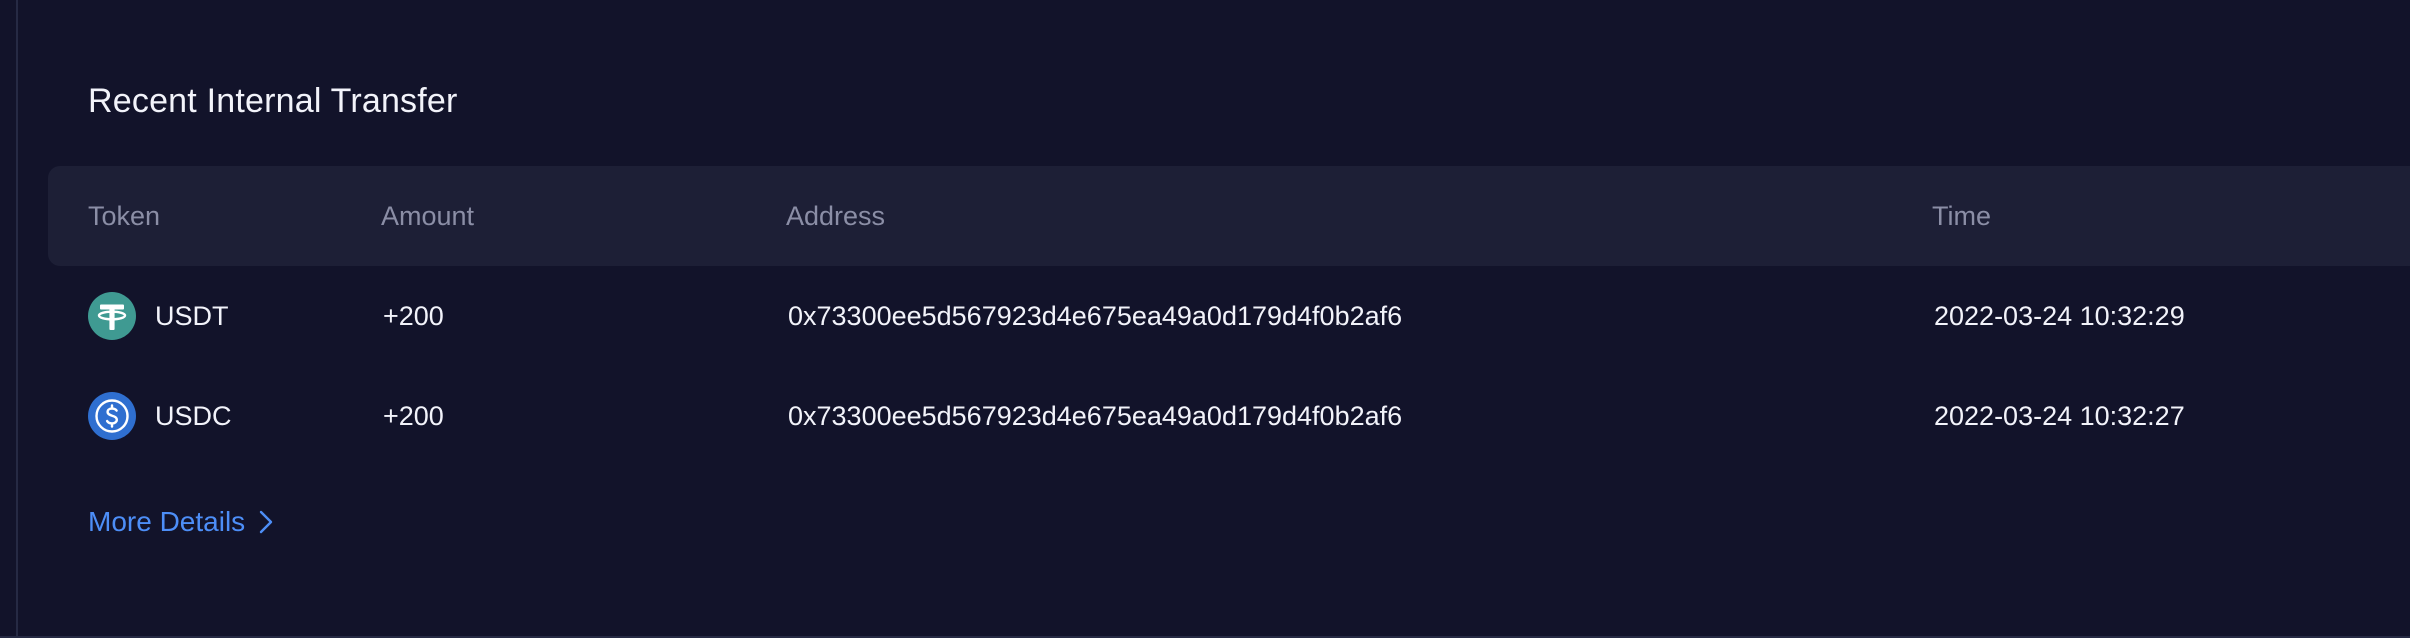  I want to click on column-header-amount: Amount, so click(428, 216).